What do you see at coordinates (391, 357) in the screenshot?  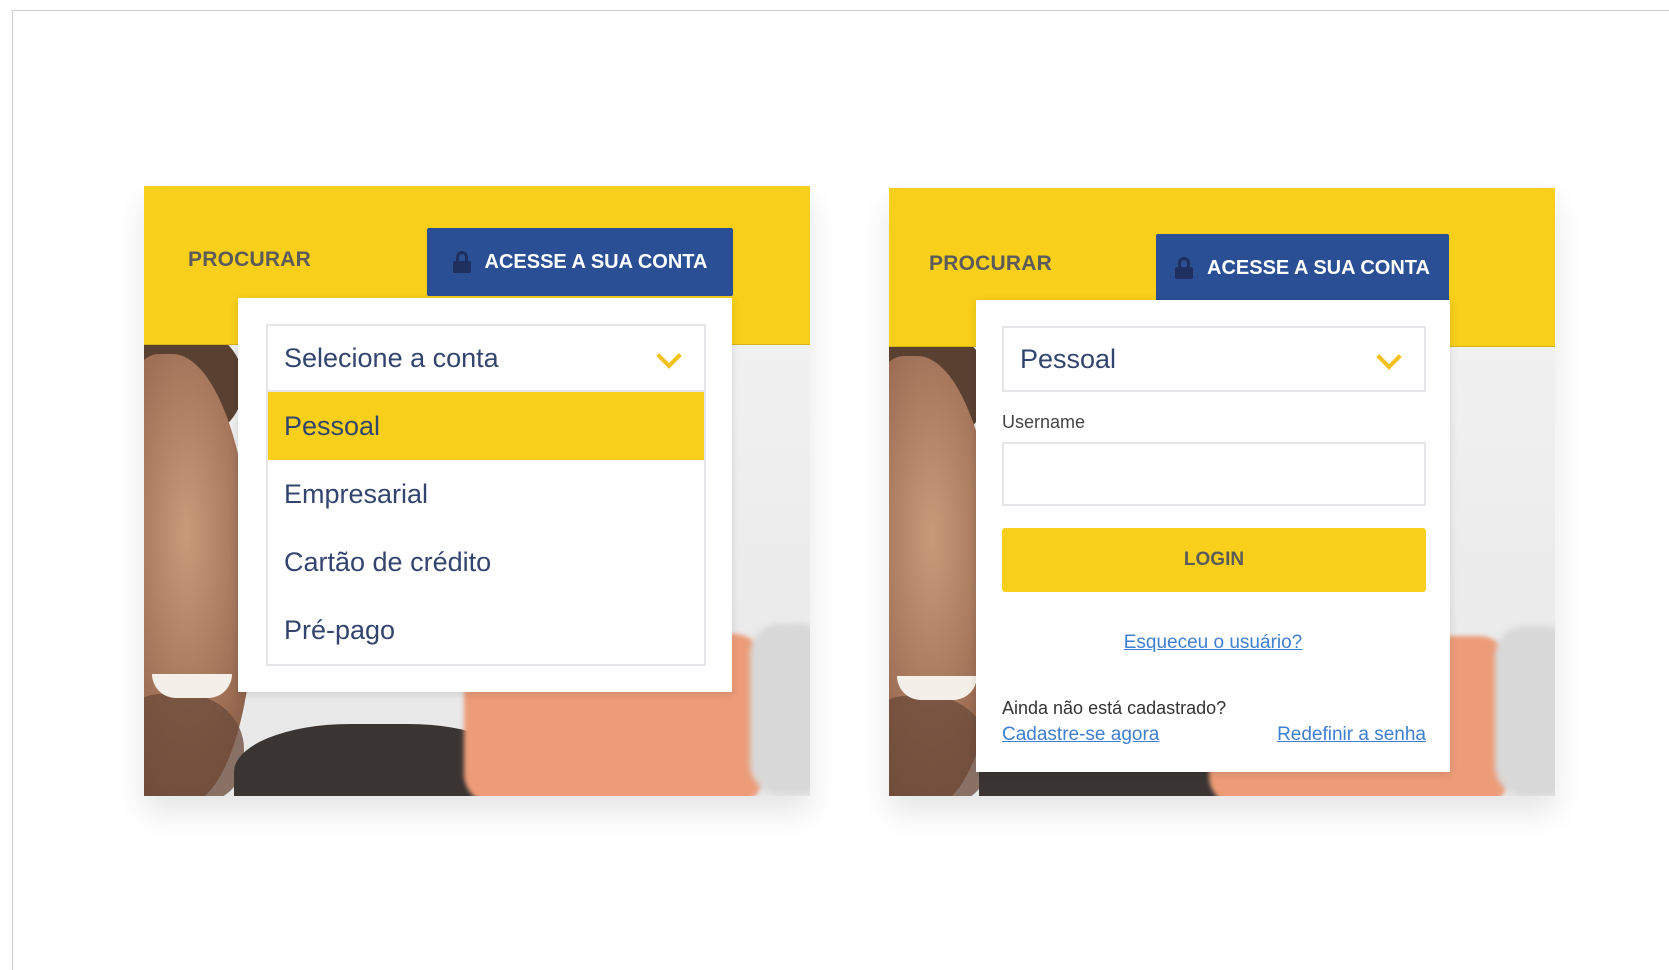 I see `account-type-select-value: Selecione a conta` at bounding box center [391, 357].